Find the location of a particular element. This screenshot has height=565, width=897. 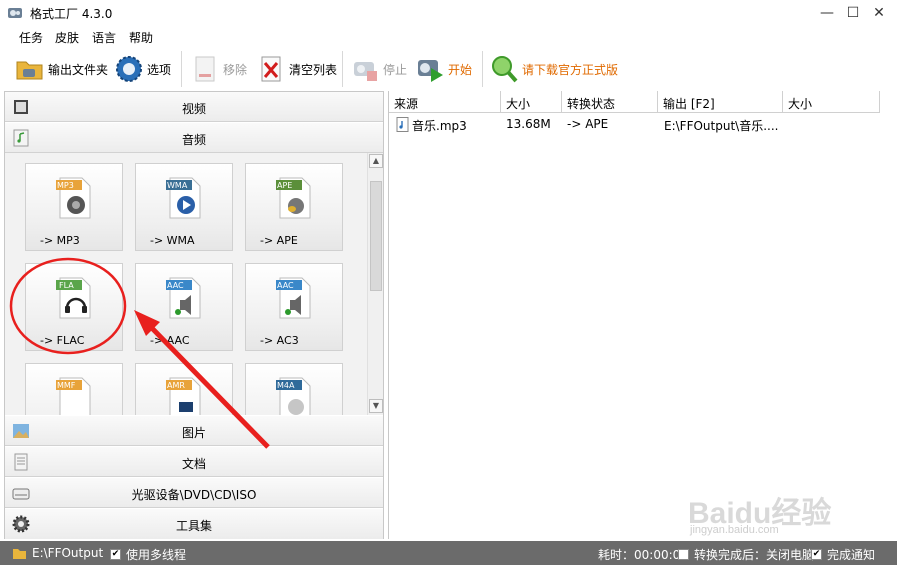

format-factory-app-icon is located at coordinates (15, 13).